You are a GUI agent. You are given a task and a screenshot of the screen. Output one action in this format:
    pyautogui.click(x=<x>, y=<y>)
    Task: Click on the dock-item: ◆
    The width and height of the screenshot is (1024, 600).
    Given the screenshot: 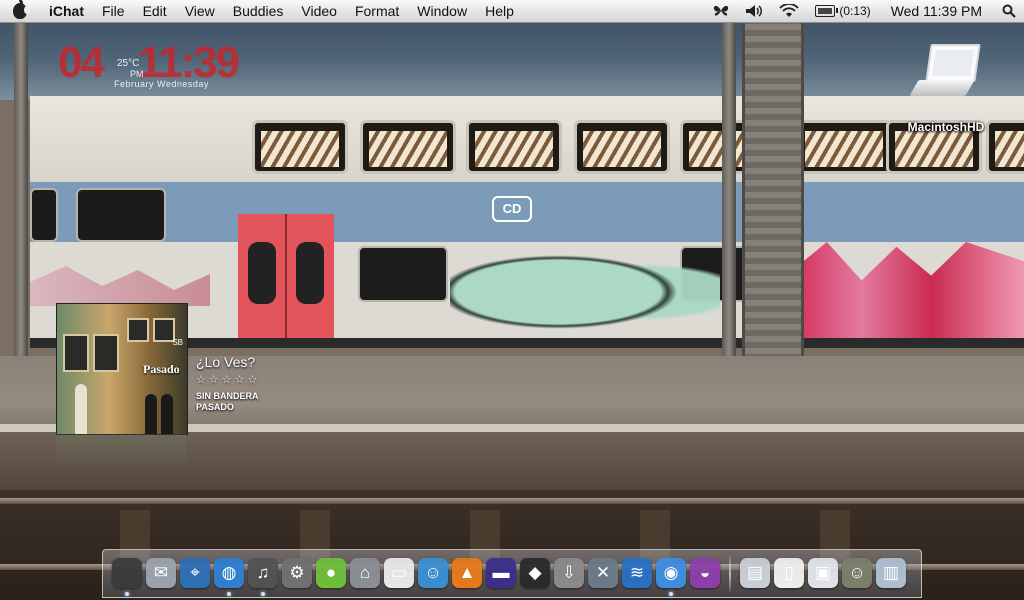 What is the action you would take?
    pyautogui.click(x=535, y=573)
    